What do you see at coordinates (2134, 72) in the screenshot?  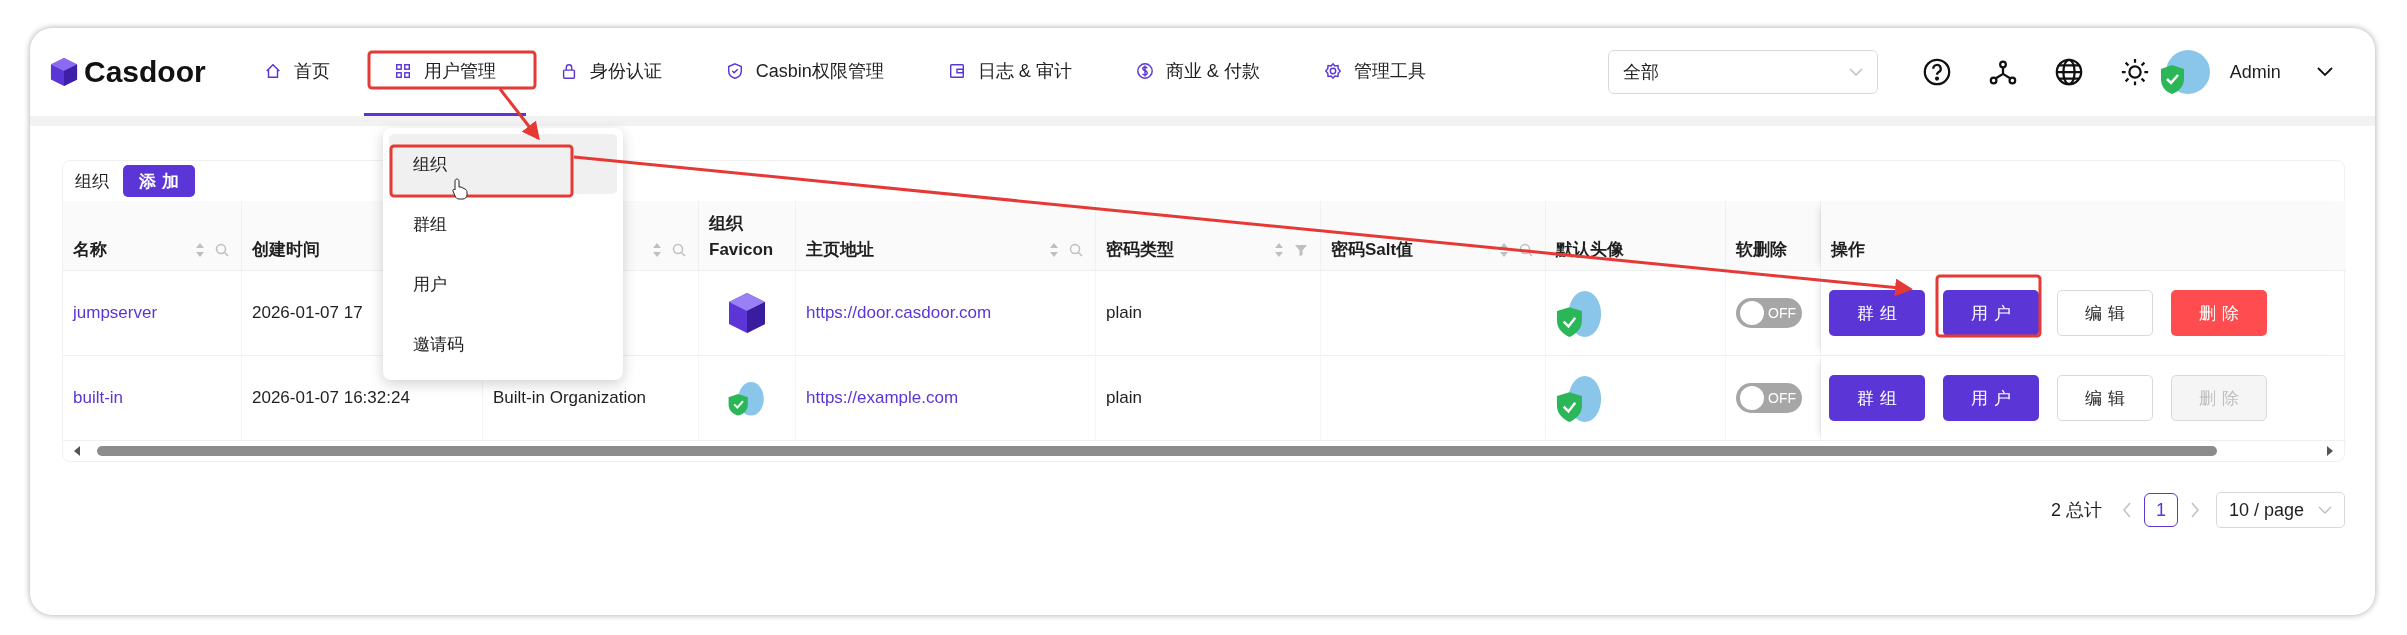 I see `sun-icon` at bounding box center [2134, 72].